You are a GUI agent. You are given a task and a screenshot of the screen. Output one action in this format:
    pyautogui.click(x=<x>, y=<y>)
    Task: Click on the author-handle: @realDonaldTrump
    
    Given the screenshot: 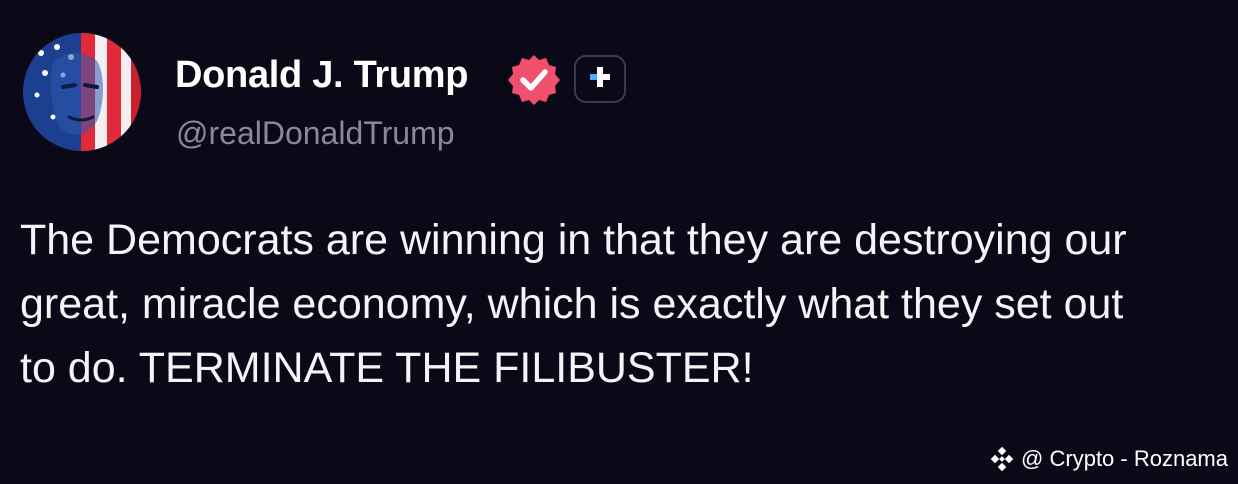 What is the action you would take?
    pyautogui.click(x=315, y=133)
    